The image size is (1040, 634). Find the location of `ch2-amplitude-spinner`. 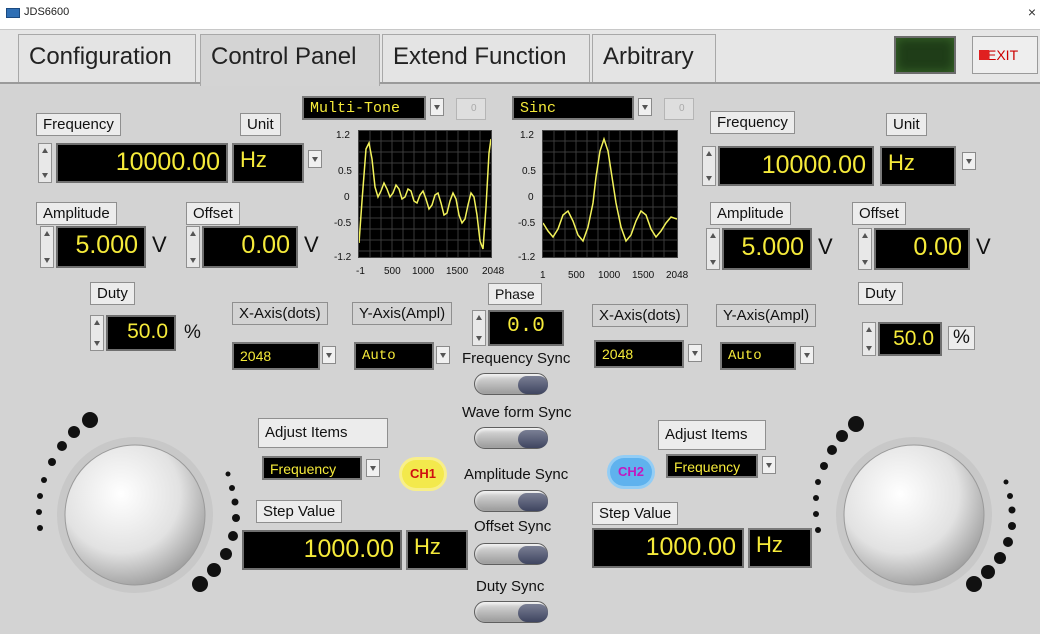

ch2-amplitude-spinner is located at coordinates (713, 249).